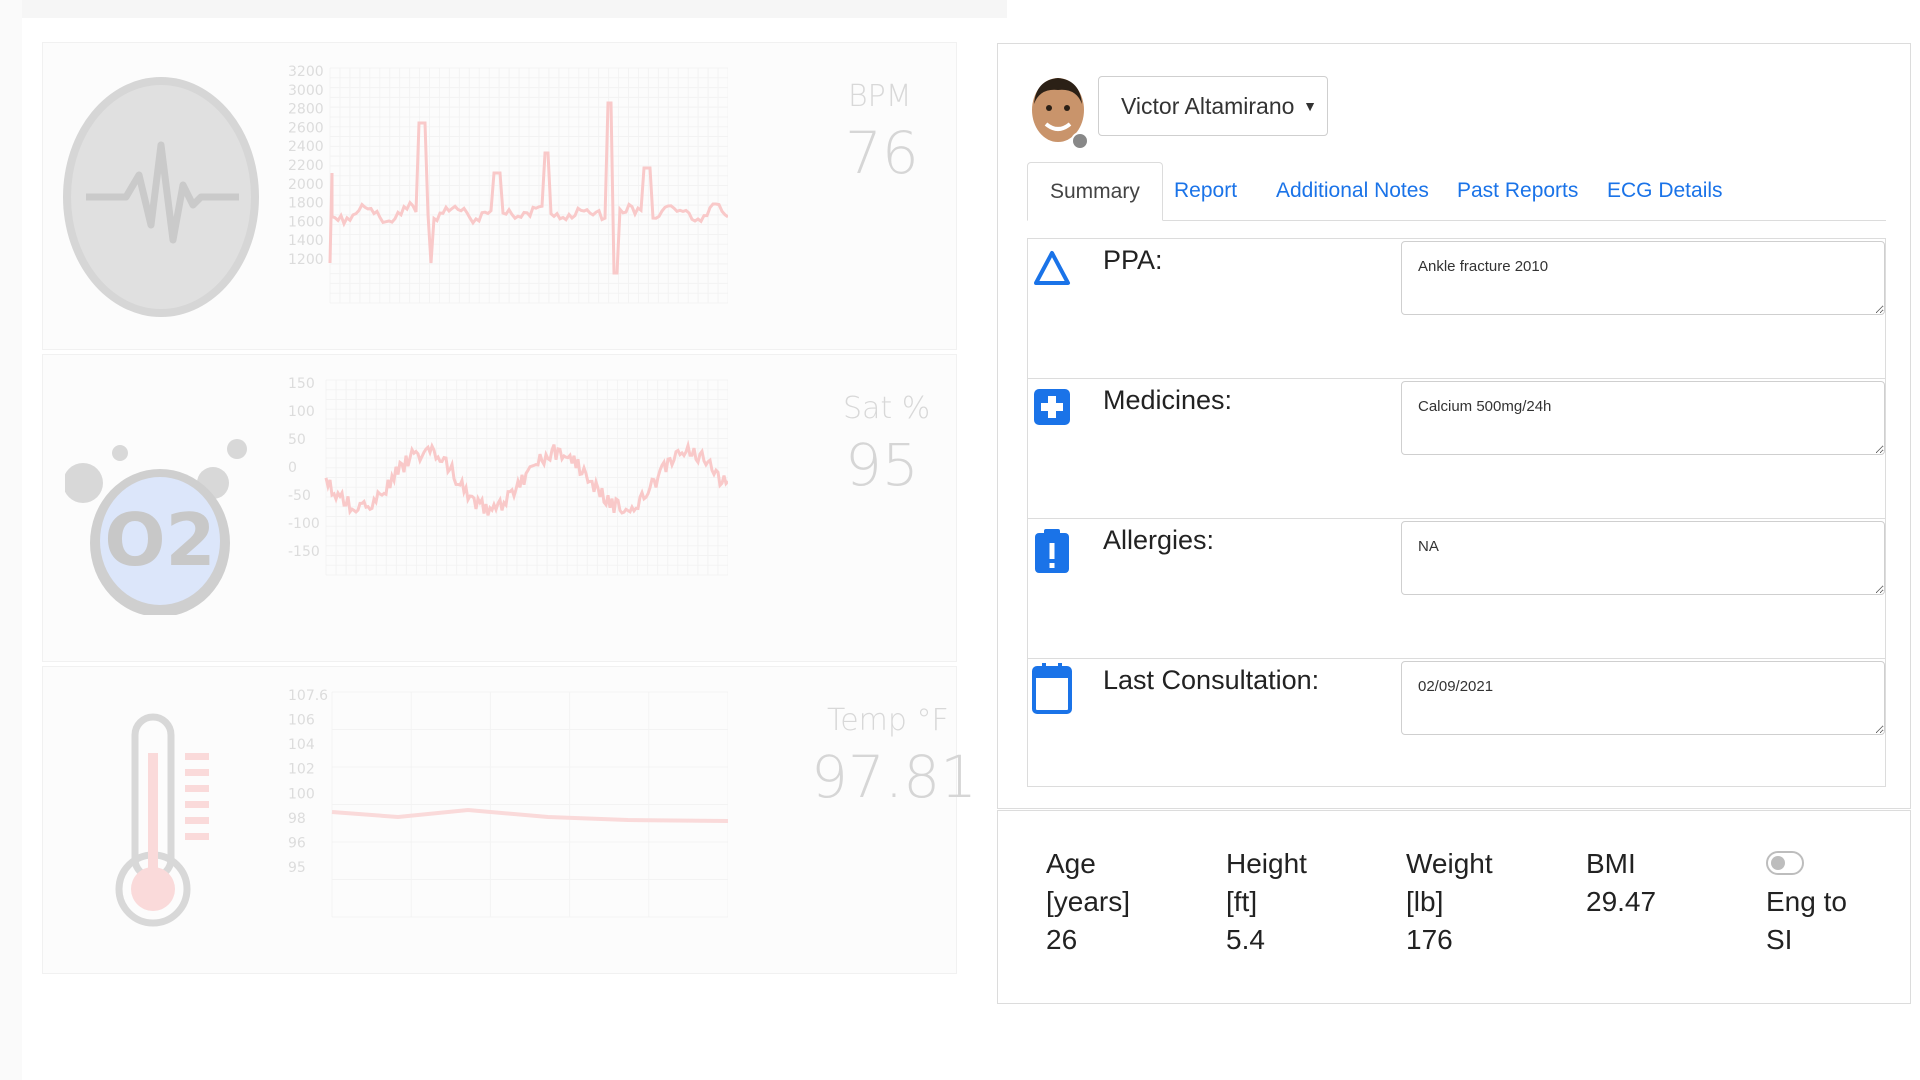 The image size is (1920, 1080). I want to click on temperature-tick-label: 104, so click(301, 745).